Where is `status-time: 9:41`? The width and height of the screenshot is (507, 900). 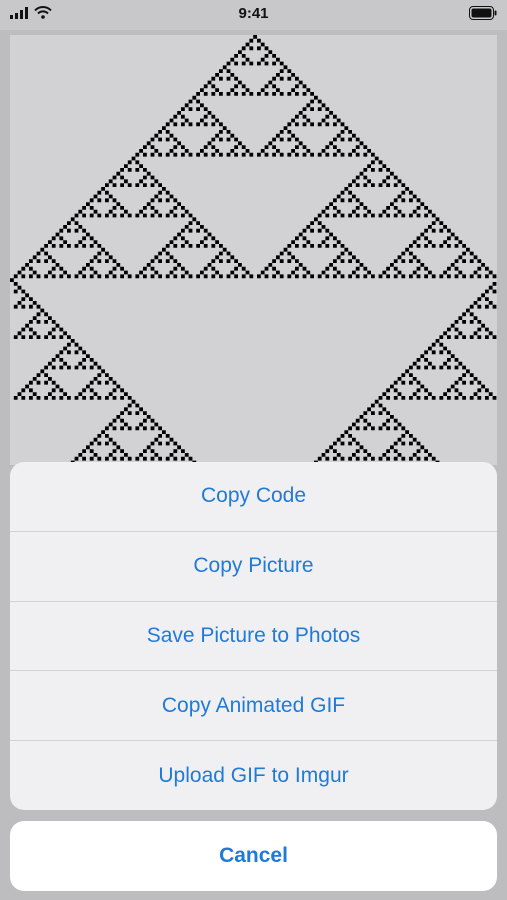
status-time: 9:41 is located at coordinates (253, 13).